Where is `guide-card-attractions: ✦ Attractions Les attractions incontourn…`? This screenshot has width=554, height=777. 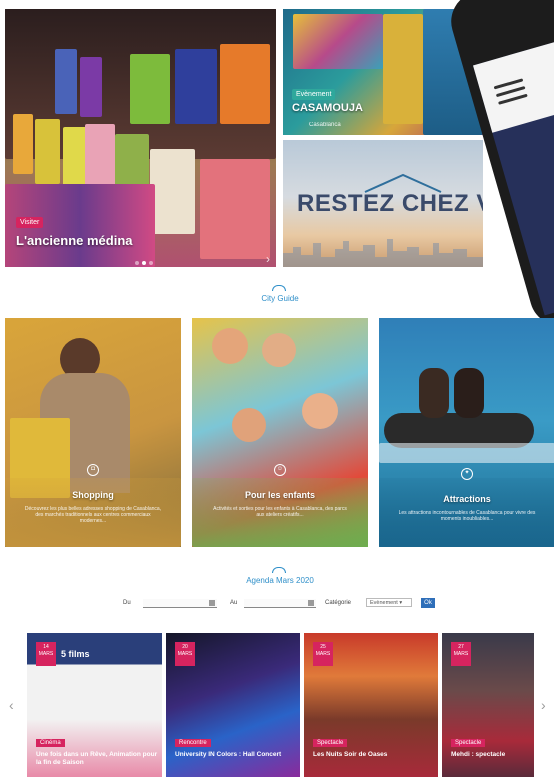
guide-card-attractions: ✦ Attractions Les attractions incontourn… is located at coordinates (466, 432).